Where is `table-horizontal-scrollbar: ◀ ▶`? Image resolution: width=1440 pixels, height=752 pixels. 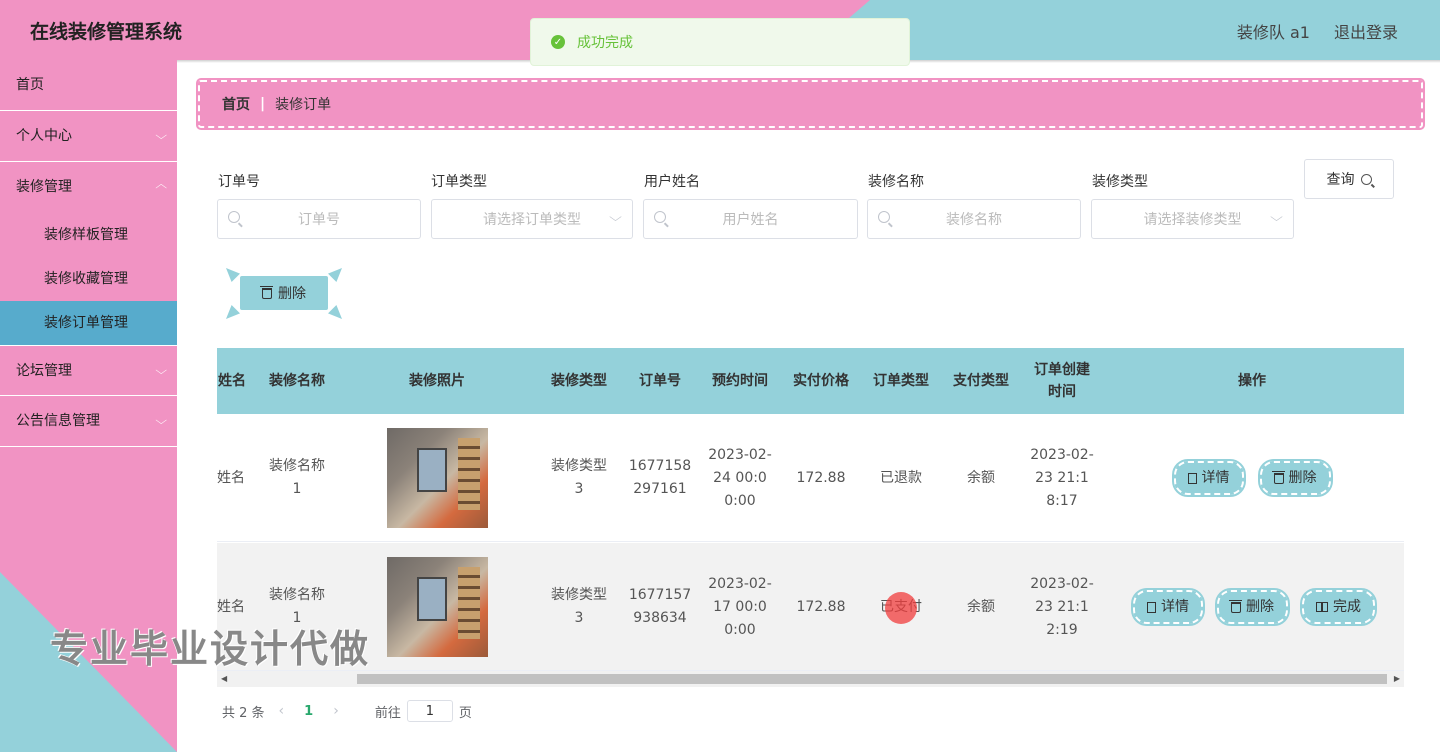 table-horizontal-scrollbar: ◀ ▶ is located at coordinates (810, 679).